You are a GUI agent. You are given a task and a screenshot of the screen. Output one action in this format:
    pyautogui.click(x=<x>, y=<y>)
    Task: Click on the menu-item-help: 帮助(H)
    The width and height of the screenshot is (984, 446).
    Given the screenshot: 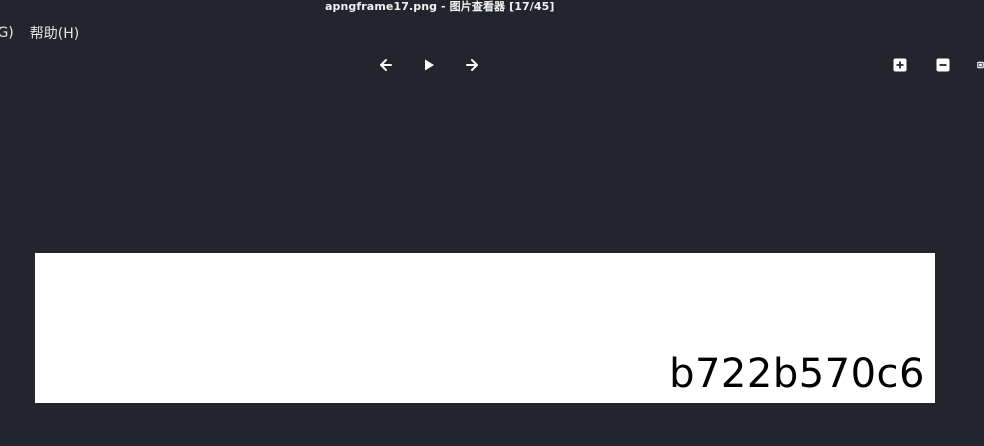 What is the action you would take?
    pyautogui.click(x=54, y=33)
    